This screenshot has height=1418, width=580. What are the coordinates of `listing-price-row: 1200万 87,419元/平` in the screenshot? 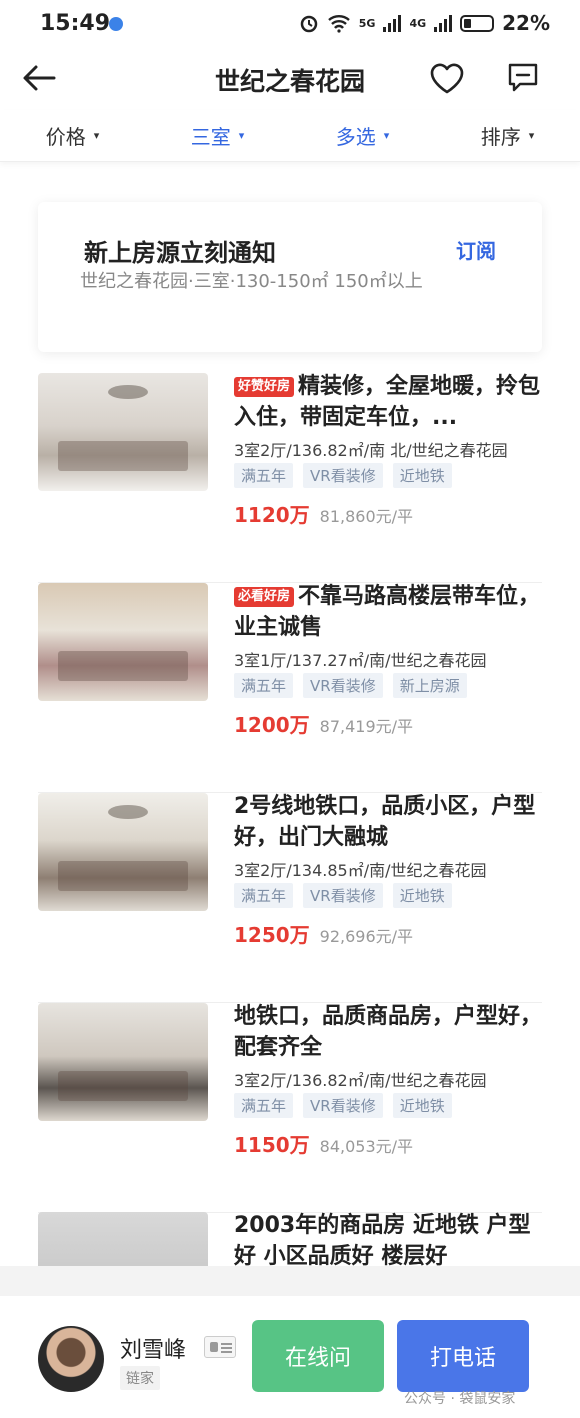 It's located at (323, 723).